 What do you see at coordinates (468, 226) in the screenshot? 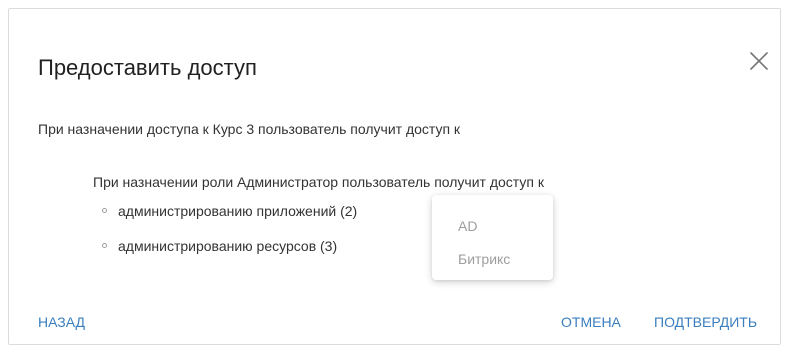
I see `popup-item-ad: AD` at bounding box center [468, 226].